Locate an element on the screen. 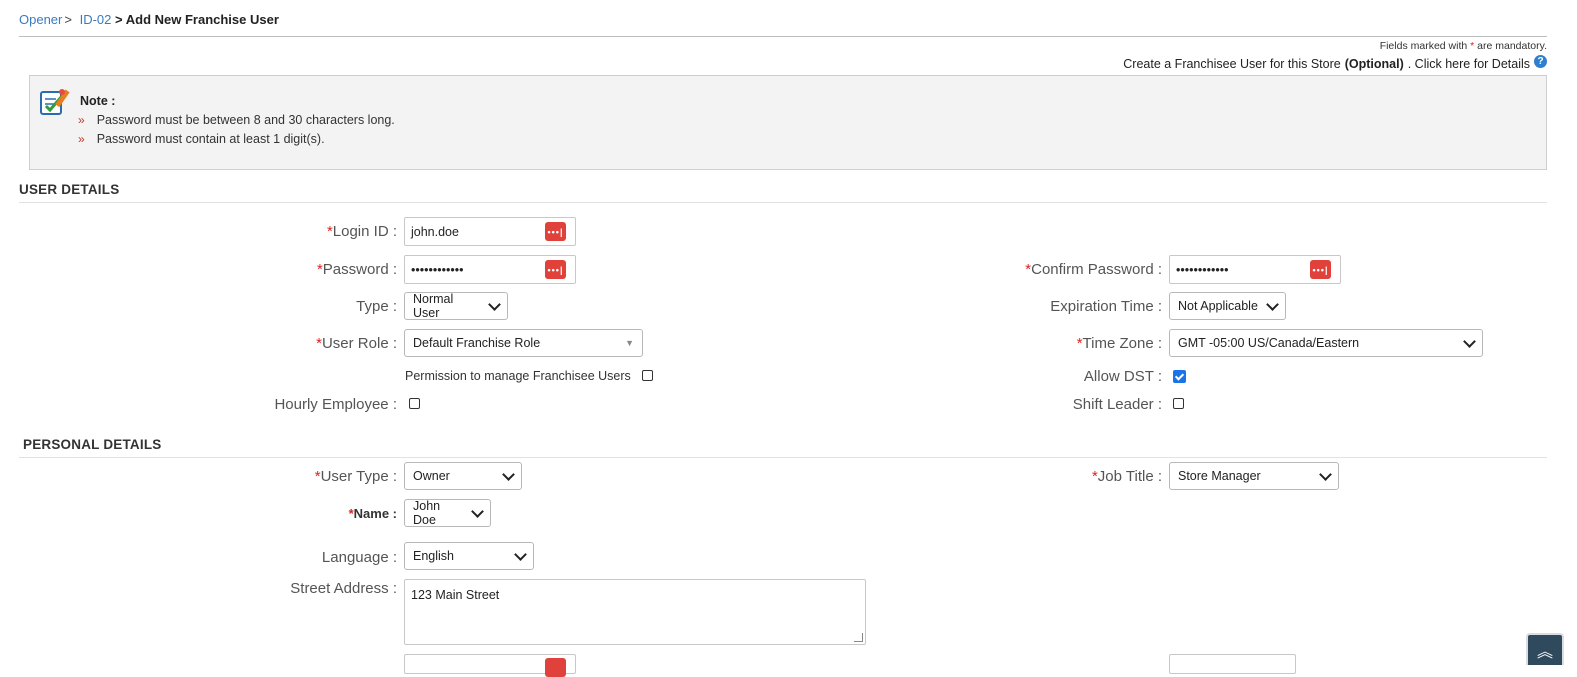  time-zone-select: GMT -05:00 US/Canada/Eastern is located at coordinates (1326, 343).